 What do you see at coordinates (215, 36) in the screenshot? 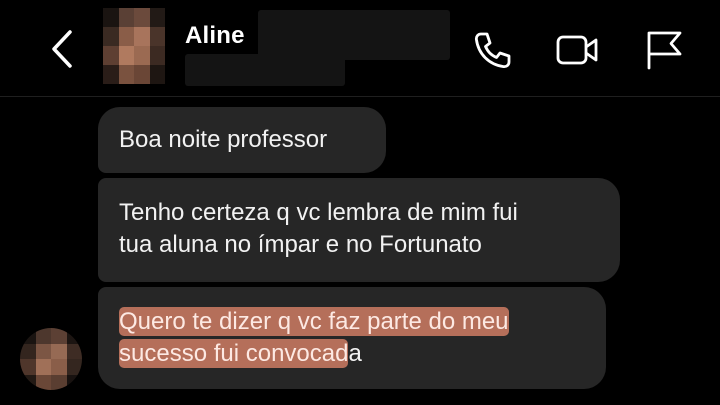
I see `contact-name: Aline` at bounding box center [215, 36].